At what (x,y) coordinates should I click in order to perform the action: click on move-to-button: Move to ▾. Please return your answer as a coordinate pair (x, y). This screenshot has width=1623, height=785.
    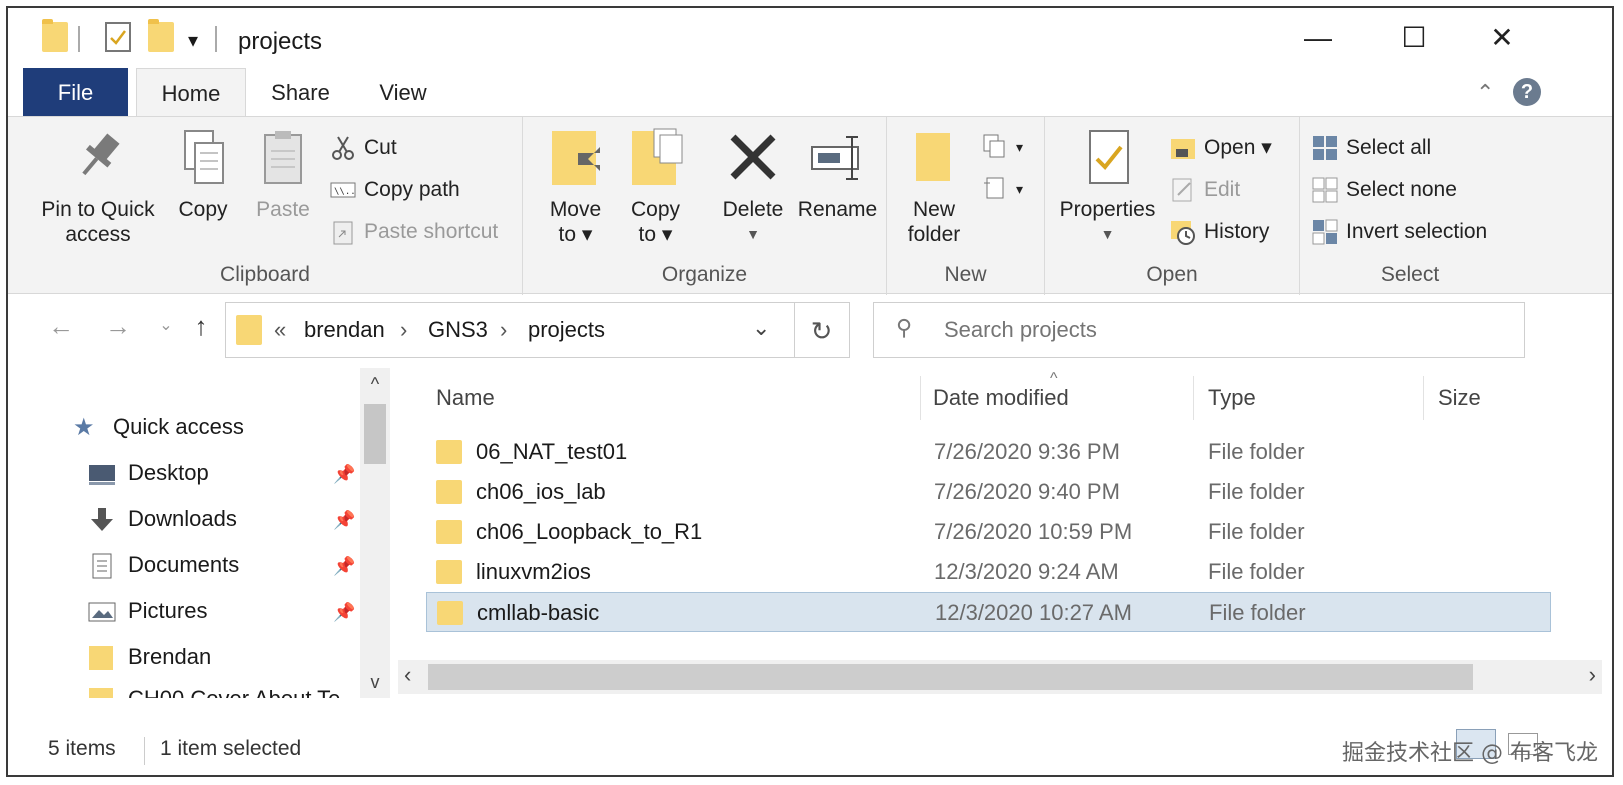
    Looking at the image, I should click on (575, 187).